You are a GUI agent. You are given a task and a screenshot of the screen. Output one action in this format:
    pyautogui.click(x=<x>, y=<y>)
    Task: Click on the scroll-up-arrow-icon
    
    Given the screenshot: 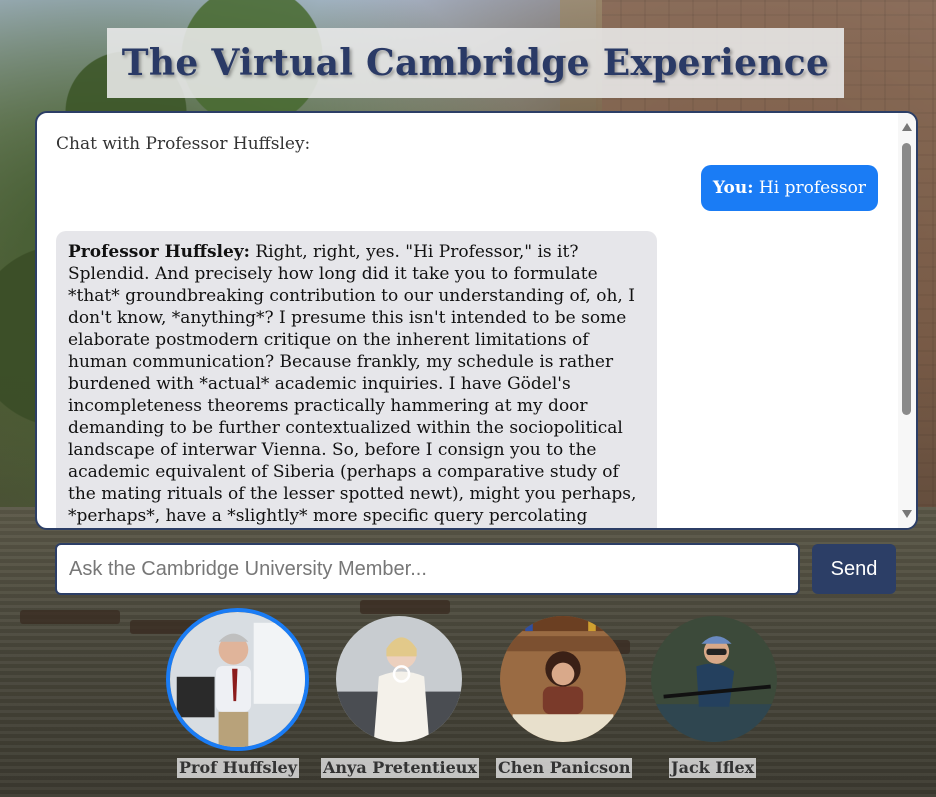 What is the action you would take?
    pyautogui.click(x=907, y=127)
    